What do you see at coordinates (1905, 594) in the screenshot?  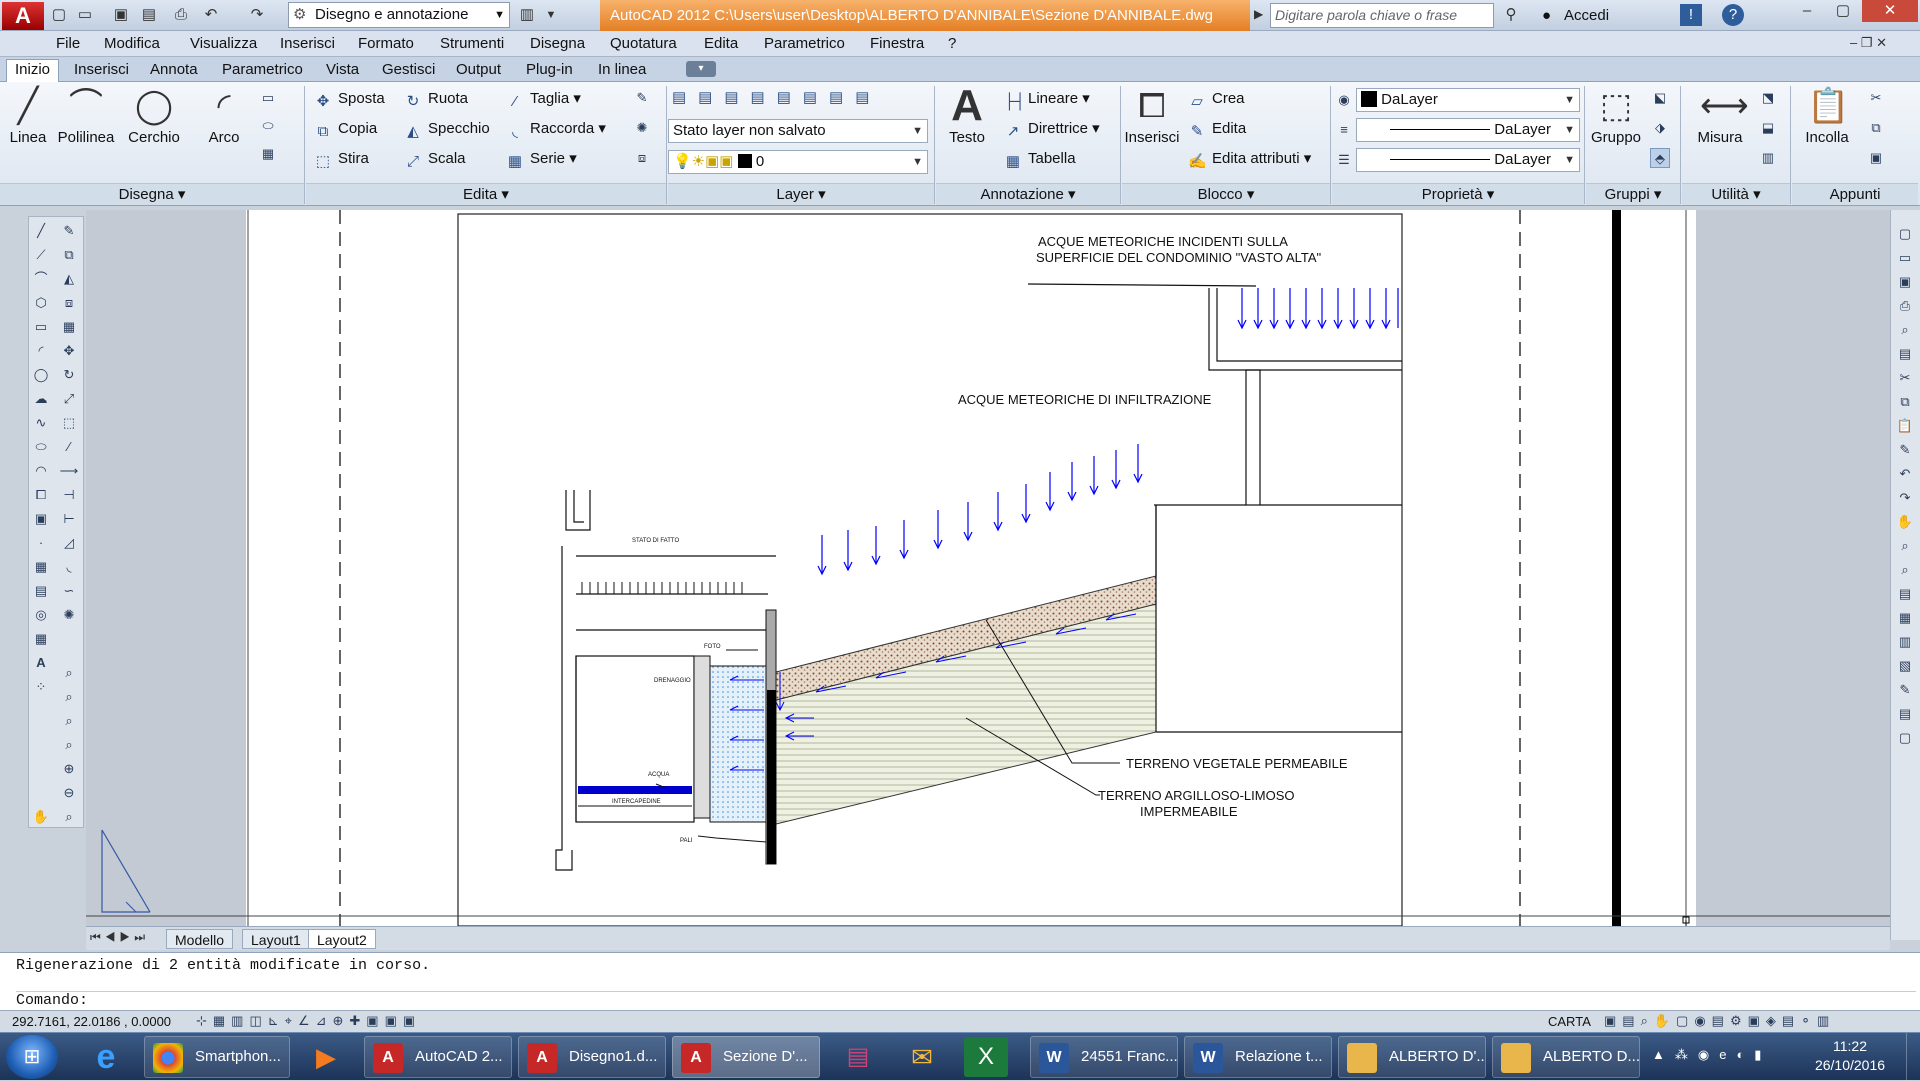 I see `properties-icon: ▤` at bounding box center [1905, 594].